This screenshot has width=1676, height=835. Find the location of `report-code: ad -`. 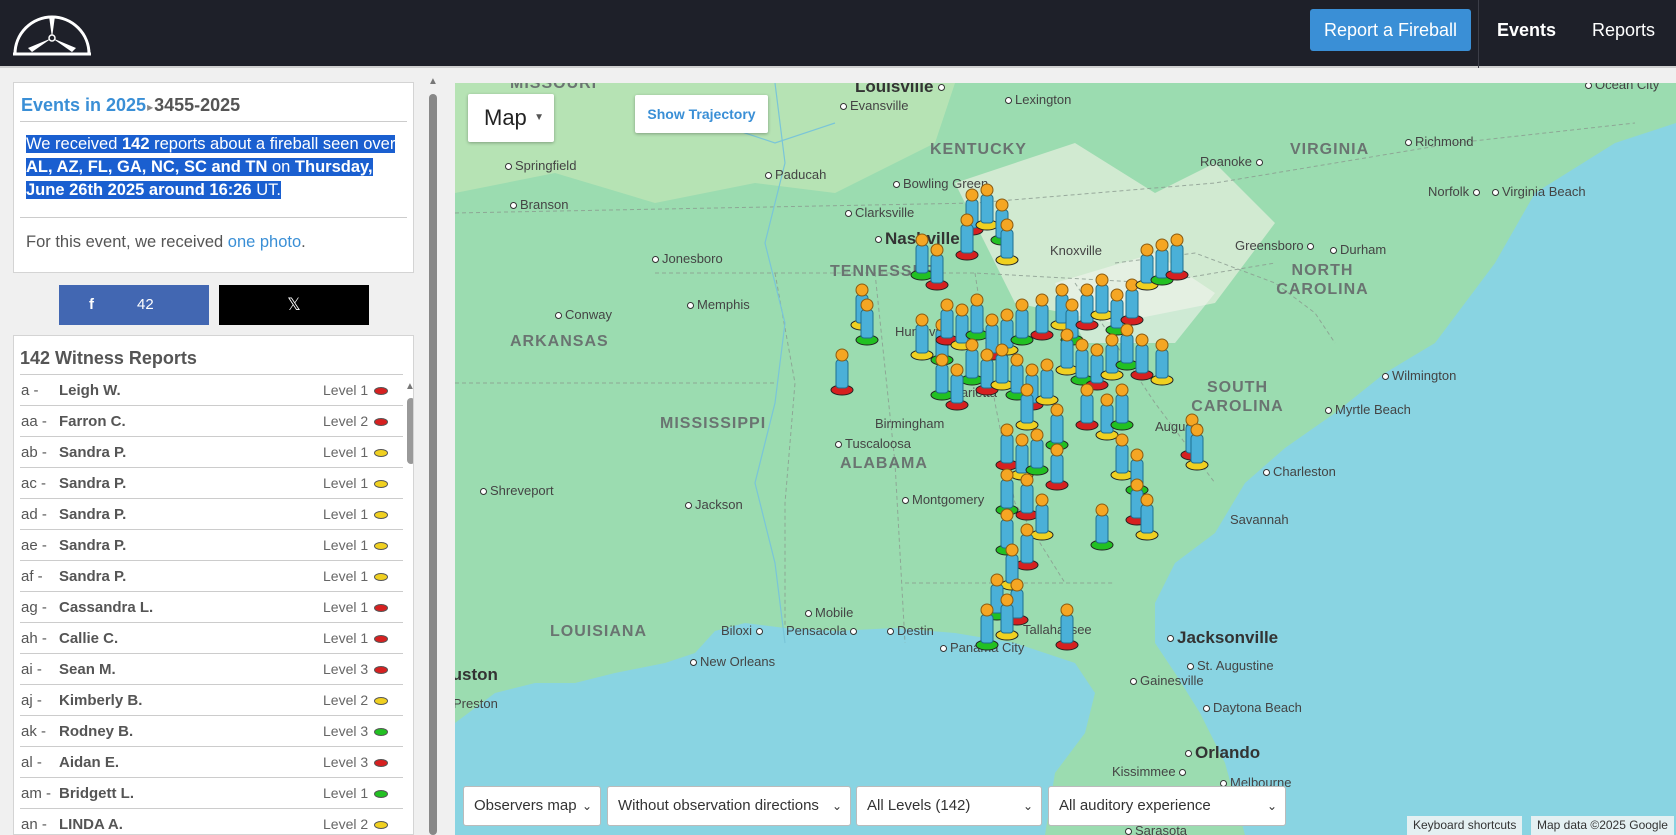

report-code: ad - is located at coordinates (34, 514).